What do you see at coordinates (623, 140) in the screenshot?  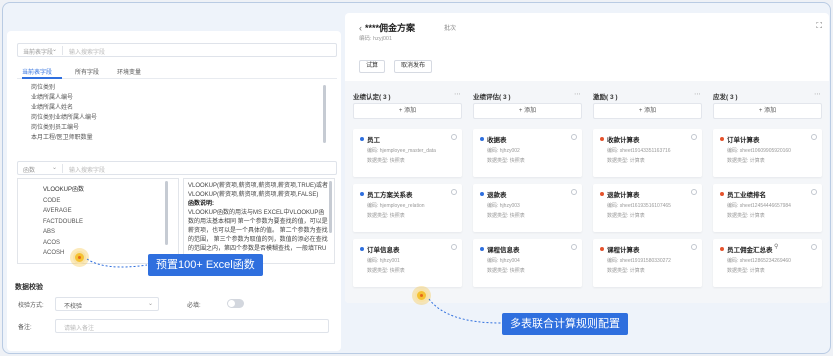 I see `card-title: 收款计算表` at bounding box center [623, 140].